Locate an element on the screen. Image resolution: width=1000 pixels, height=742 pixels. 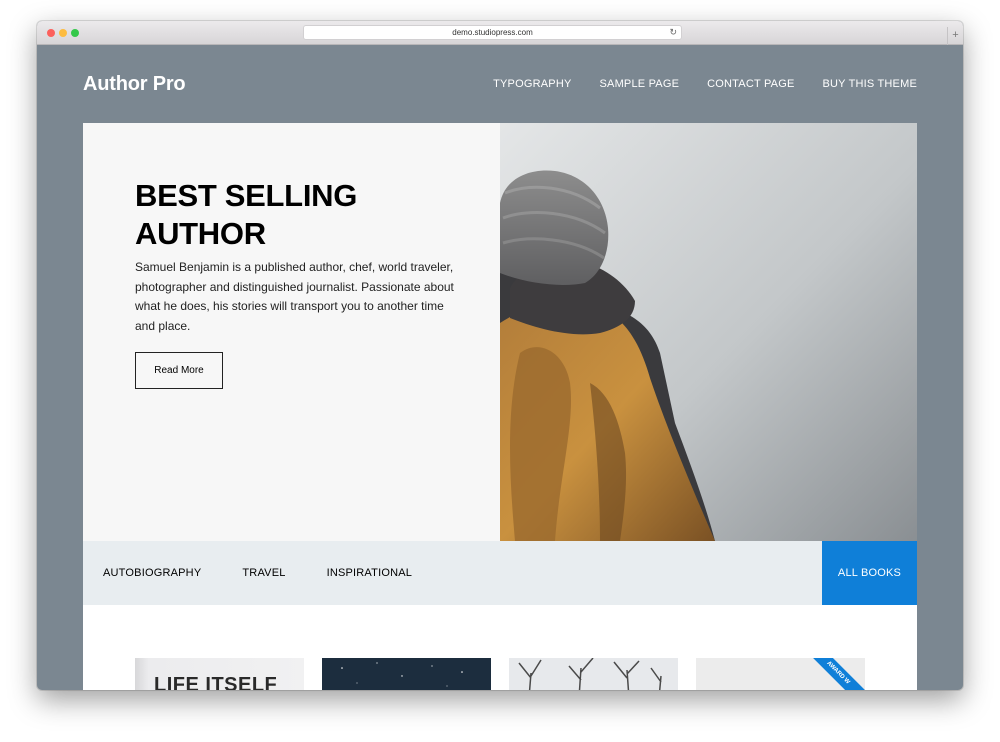
nav-contact-page: CONTACT PAGE is located at coordinates (750, 84).